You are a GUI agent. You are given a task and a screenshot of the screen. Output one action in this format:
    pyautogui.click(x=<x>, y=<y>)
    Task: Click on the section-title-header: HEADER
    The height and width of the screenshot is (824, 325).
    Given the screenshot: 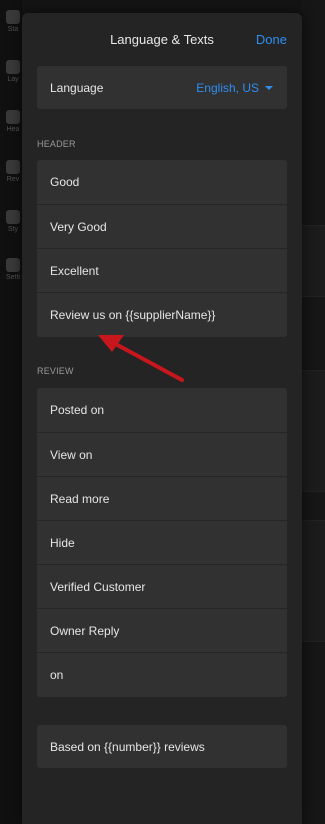 What is the action you would take?
    pyautogui.click(x=56, y=144)
    